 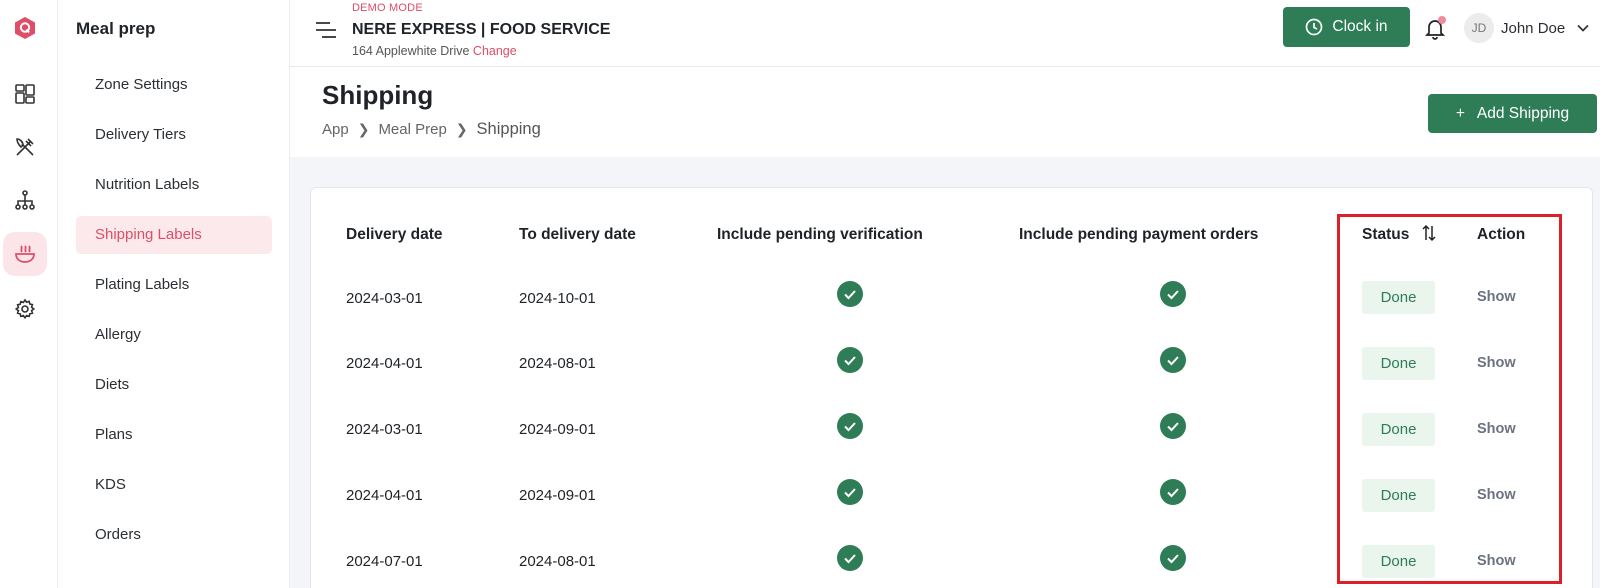 I want to click on sidebar-title: Meal prep, so click(x=116, y=28).